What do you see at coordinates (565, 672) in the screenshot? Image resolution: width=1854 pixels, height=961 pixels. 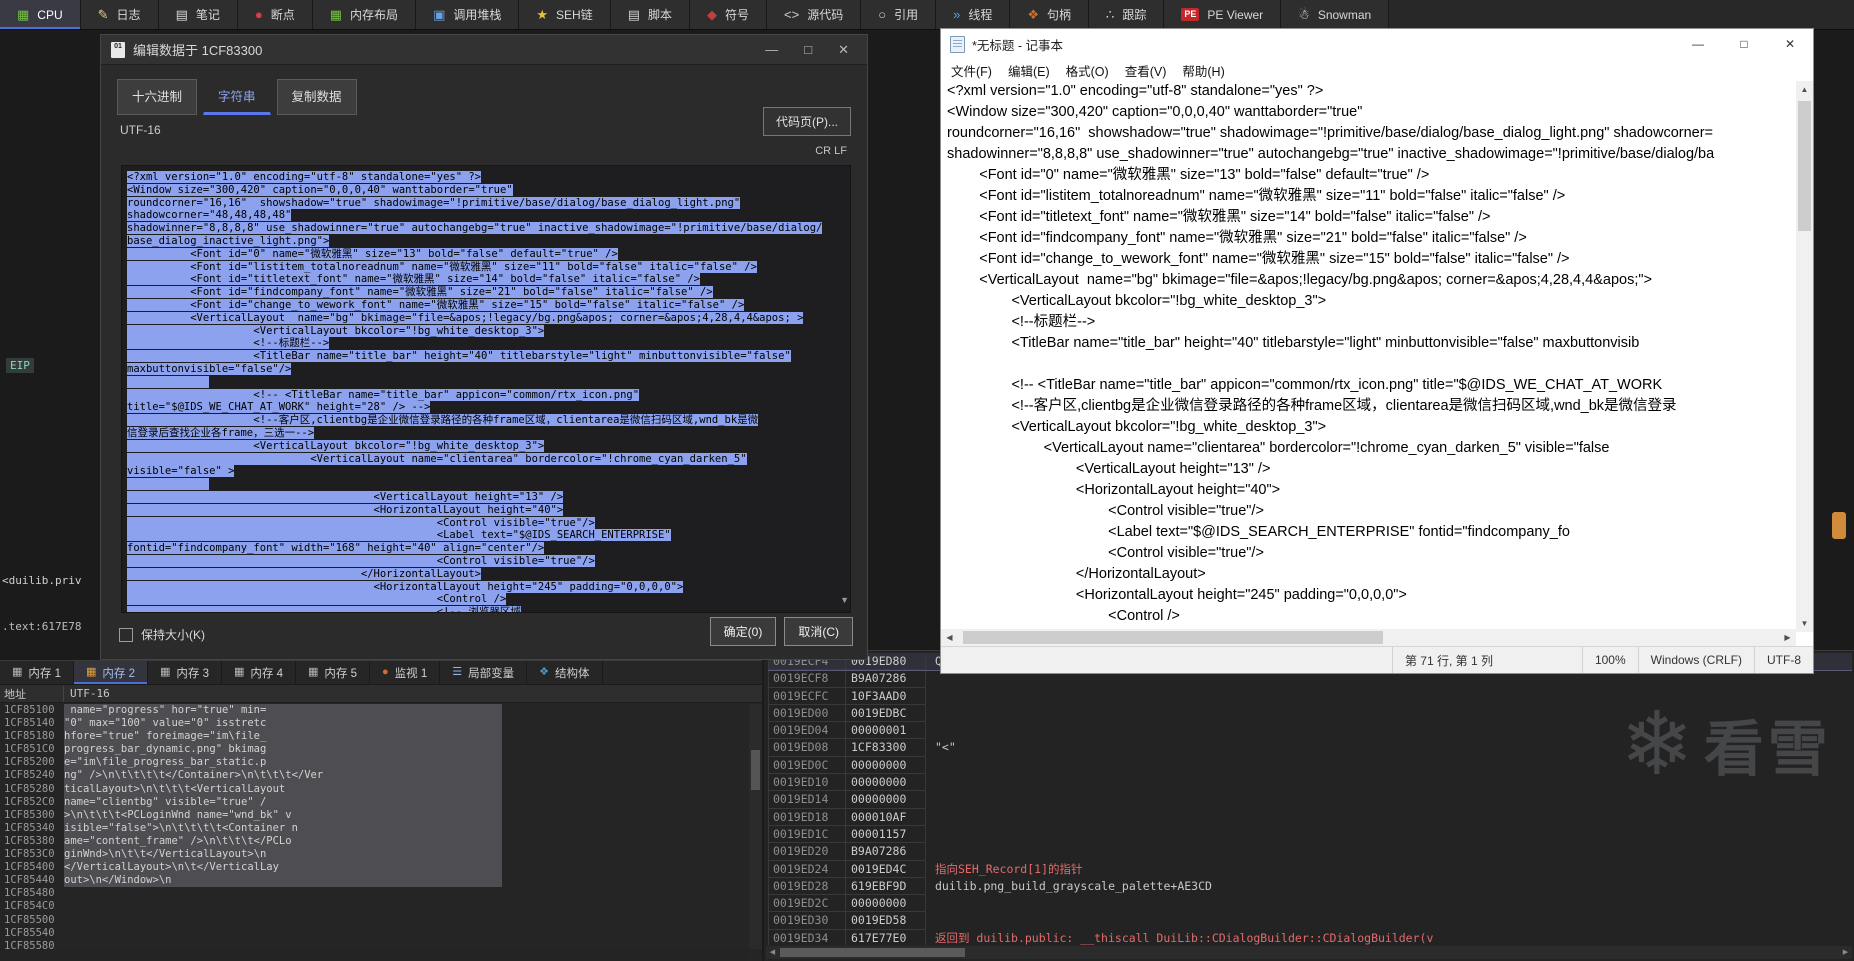 I see `dump-tab: ❖ 结构体` at bounding box center [565, 672].